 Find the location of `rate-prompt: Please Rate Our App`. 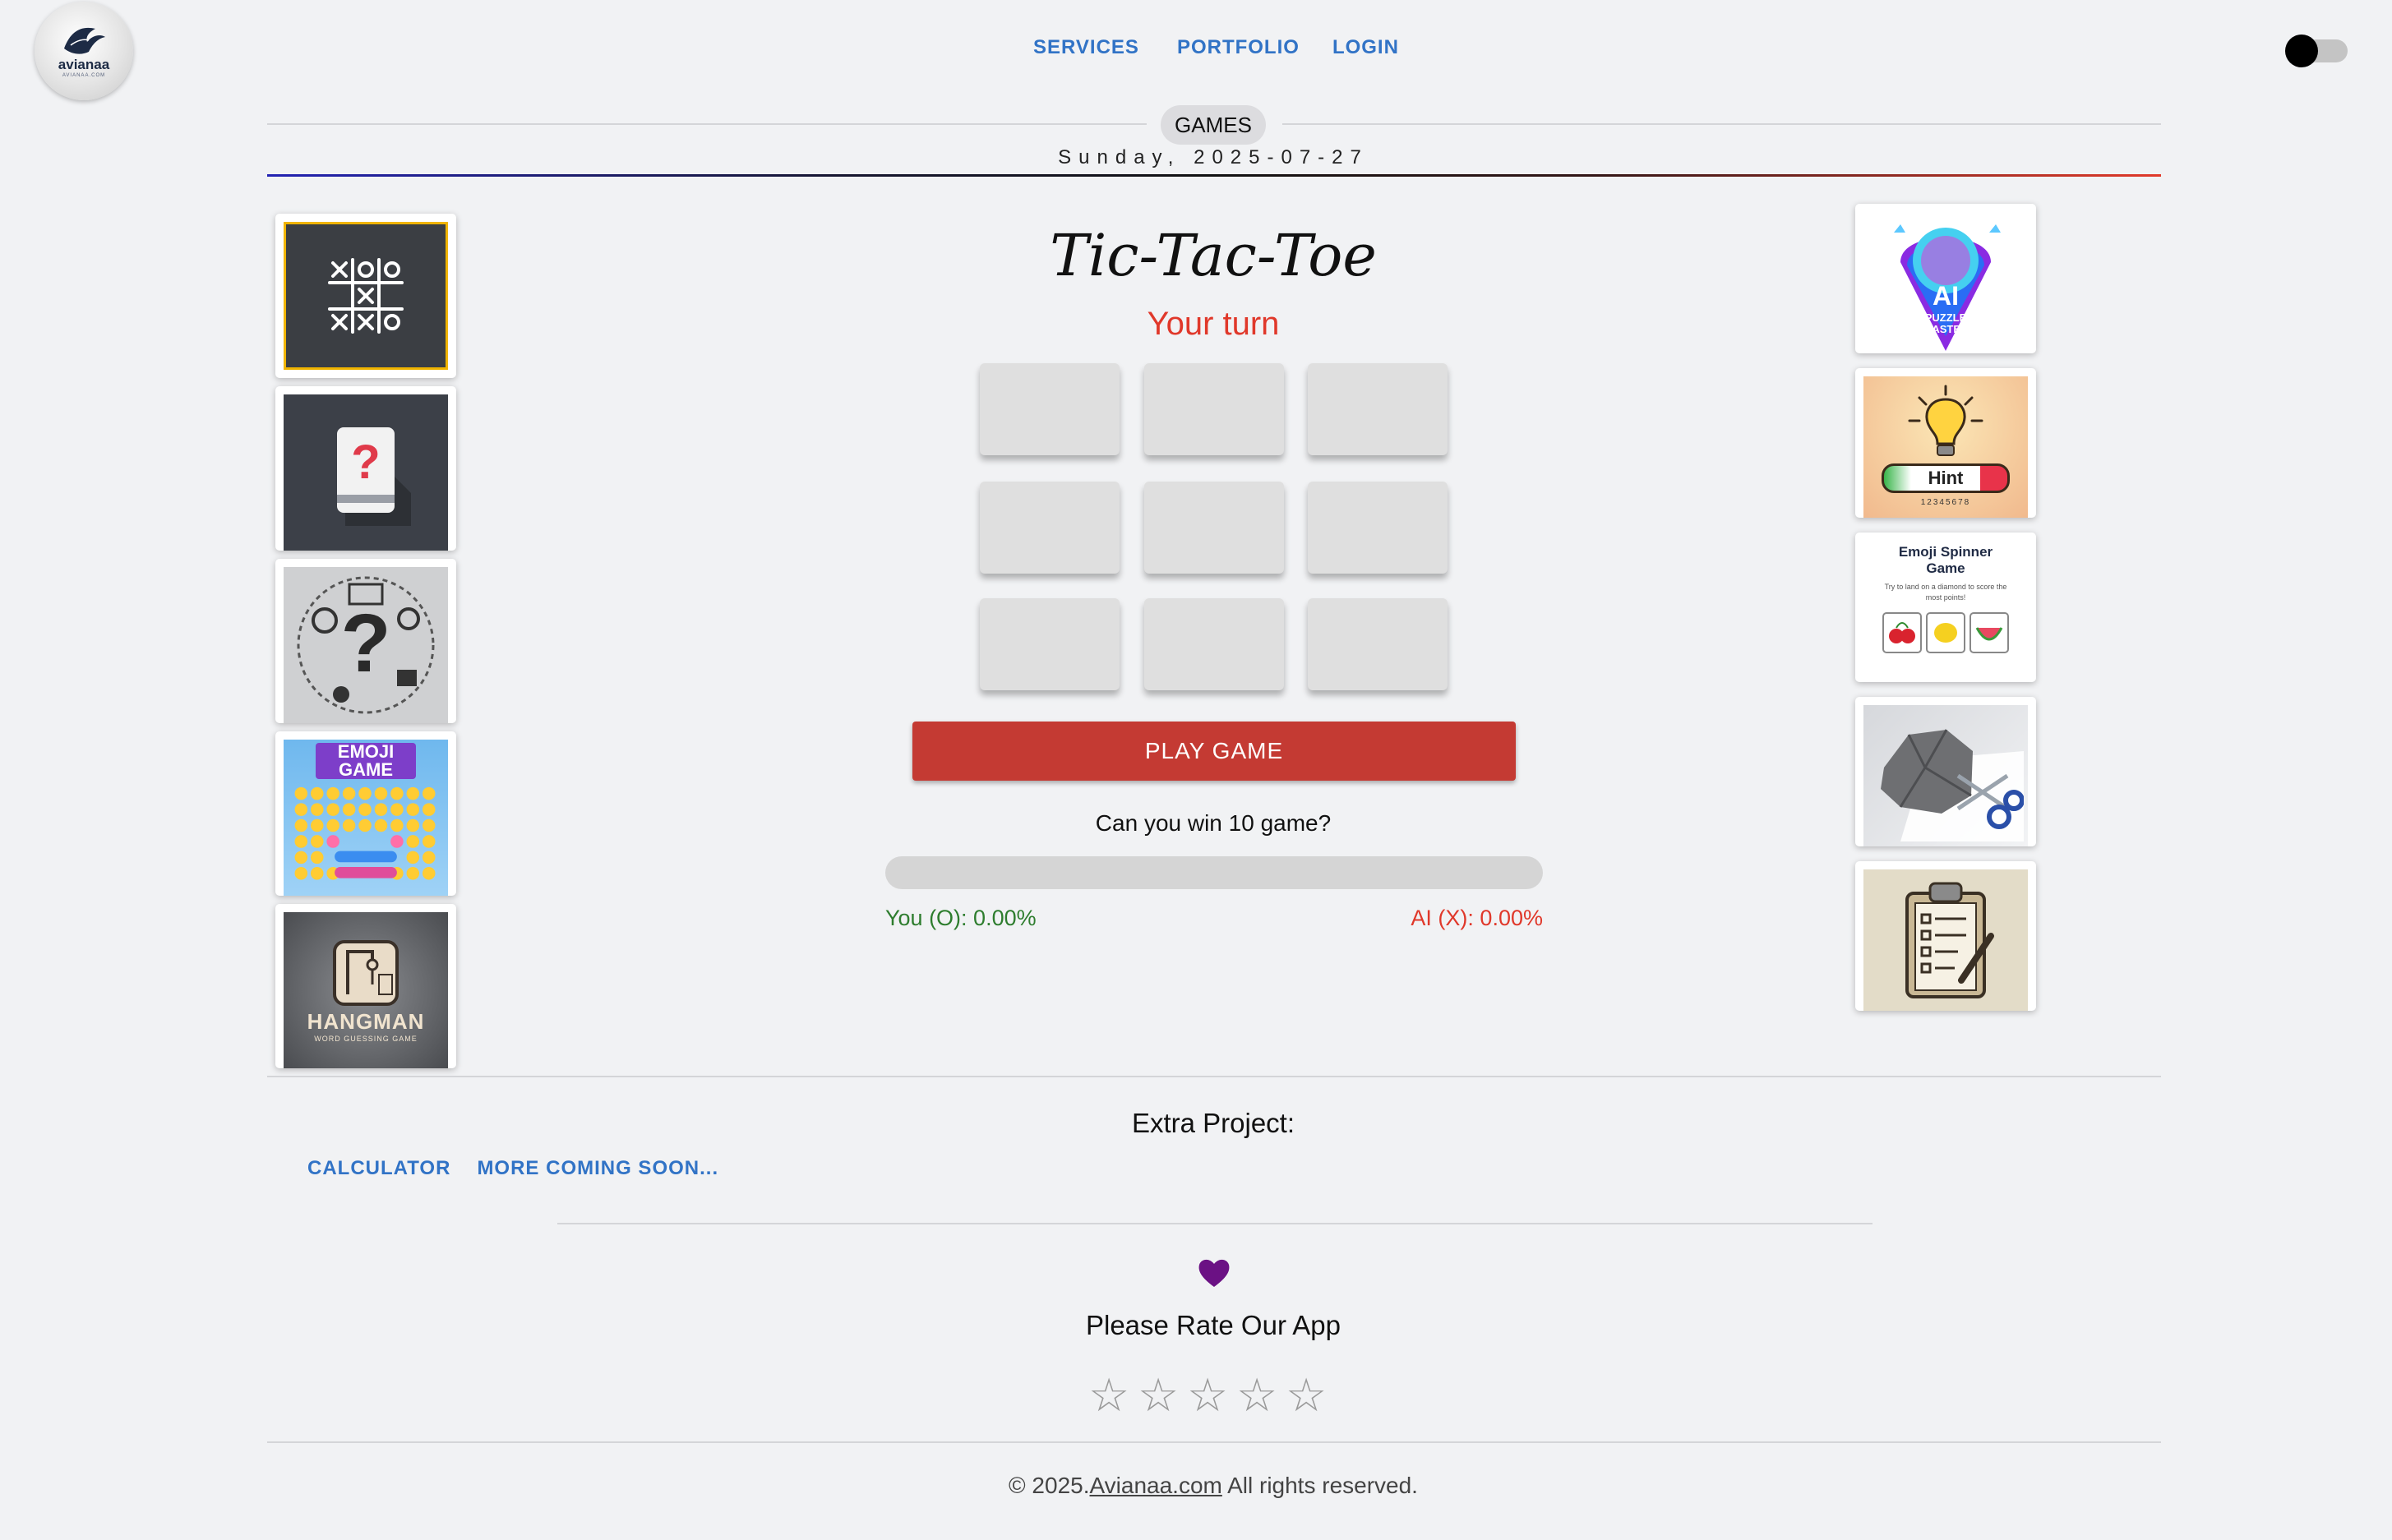

rate-prompt: Please Rate Our App is located at coordinates (1213, 1325).